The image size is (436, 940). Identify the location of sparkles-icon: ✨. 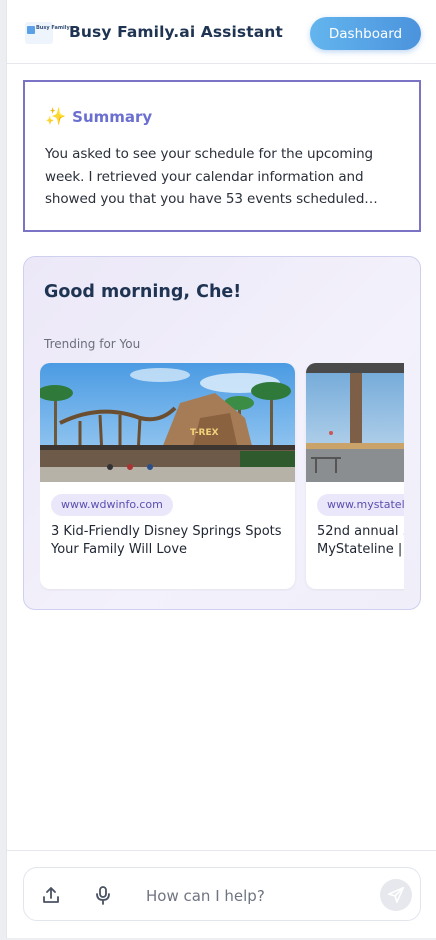
(56, 117).